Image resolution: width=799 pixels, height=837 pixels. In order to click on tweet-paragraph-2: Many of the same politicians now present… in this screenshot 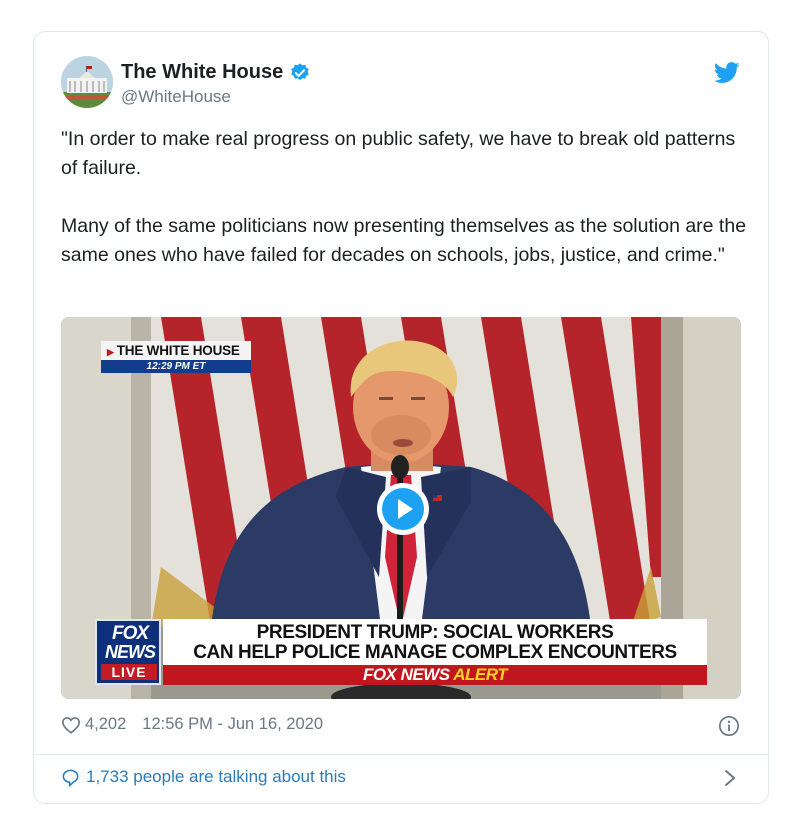, I will do `click(404, 240)`.